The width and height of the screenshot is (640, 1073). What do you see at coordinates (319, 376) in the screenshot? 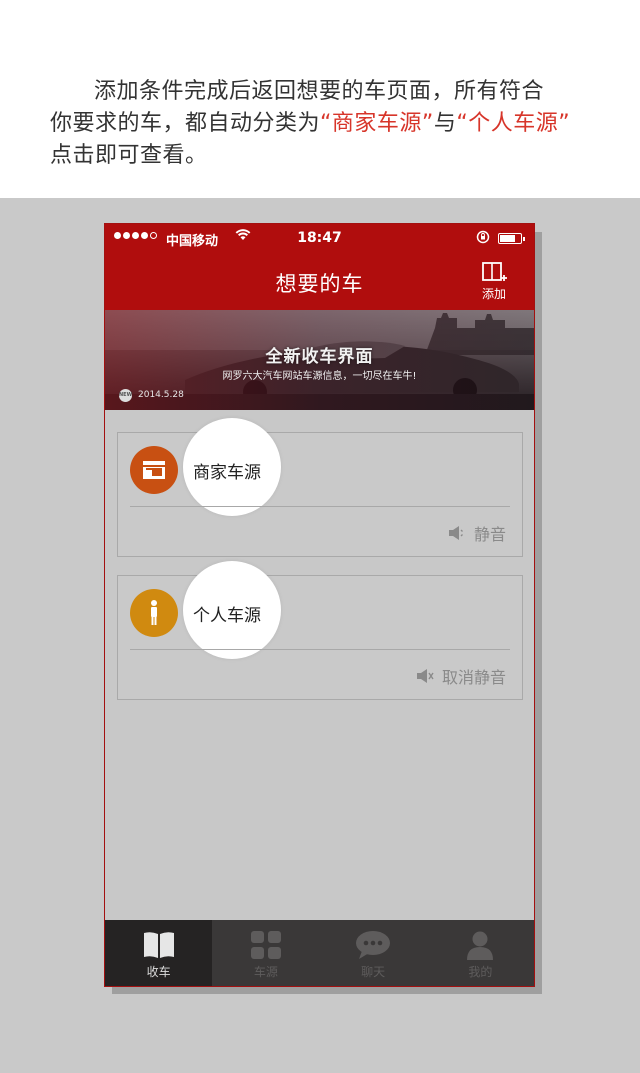
I see `banner-subtitle: 网罗六大汽车网站车源信息，一切尽在车牛!` at bounding box center [319, 376].